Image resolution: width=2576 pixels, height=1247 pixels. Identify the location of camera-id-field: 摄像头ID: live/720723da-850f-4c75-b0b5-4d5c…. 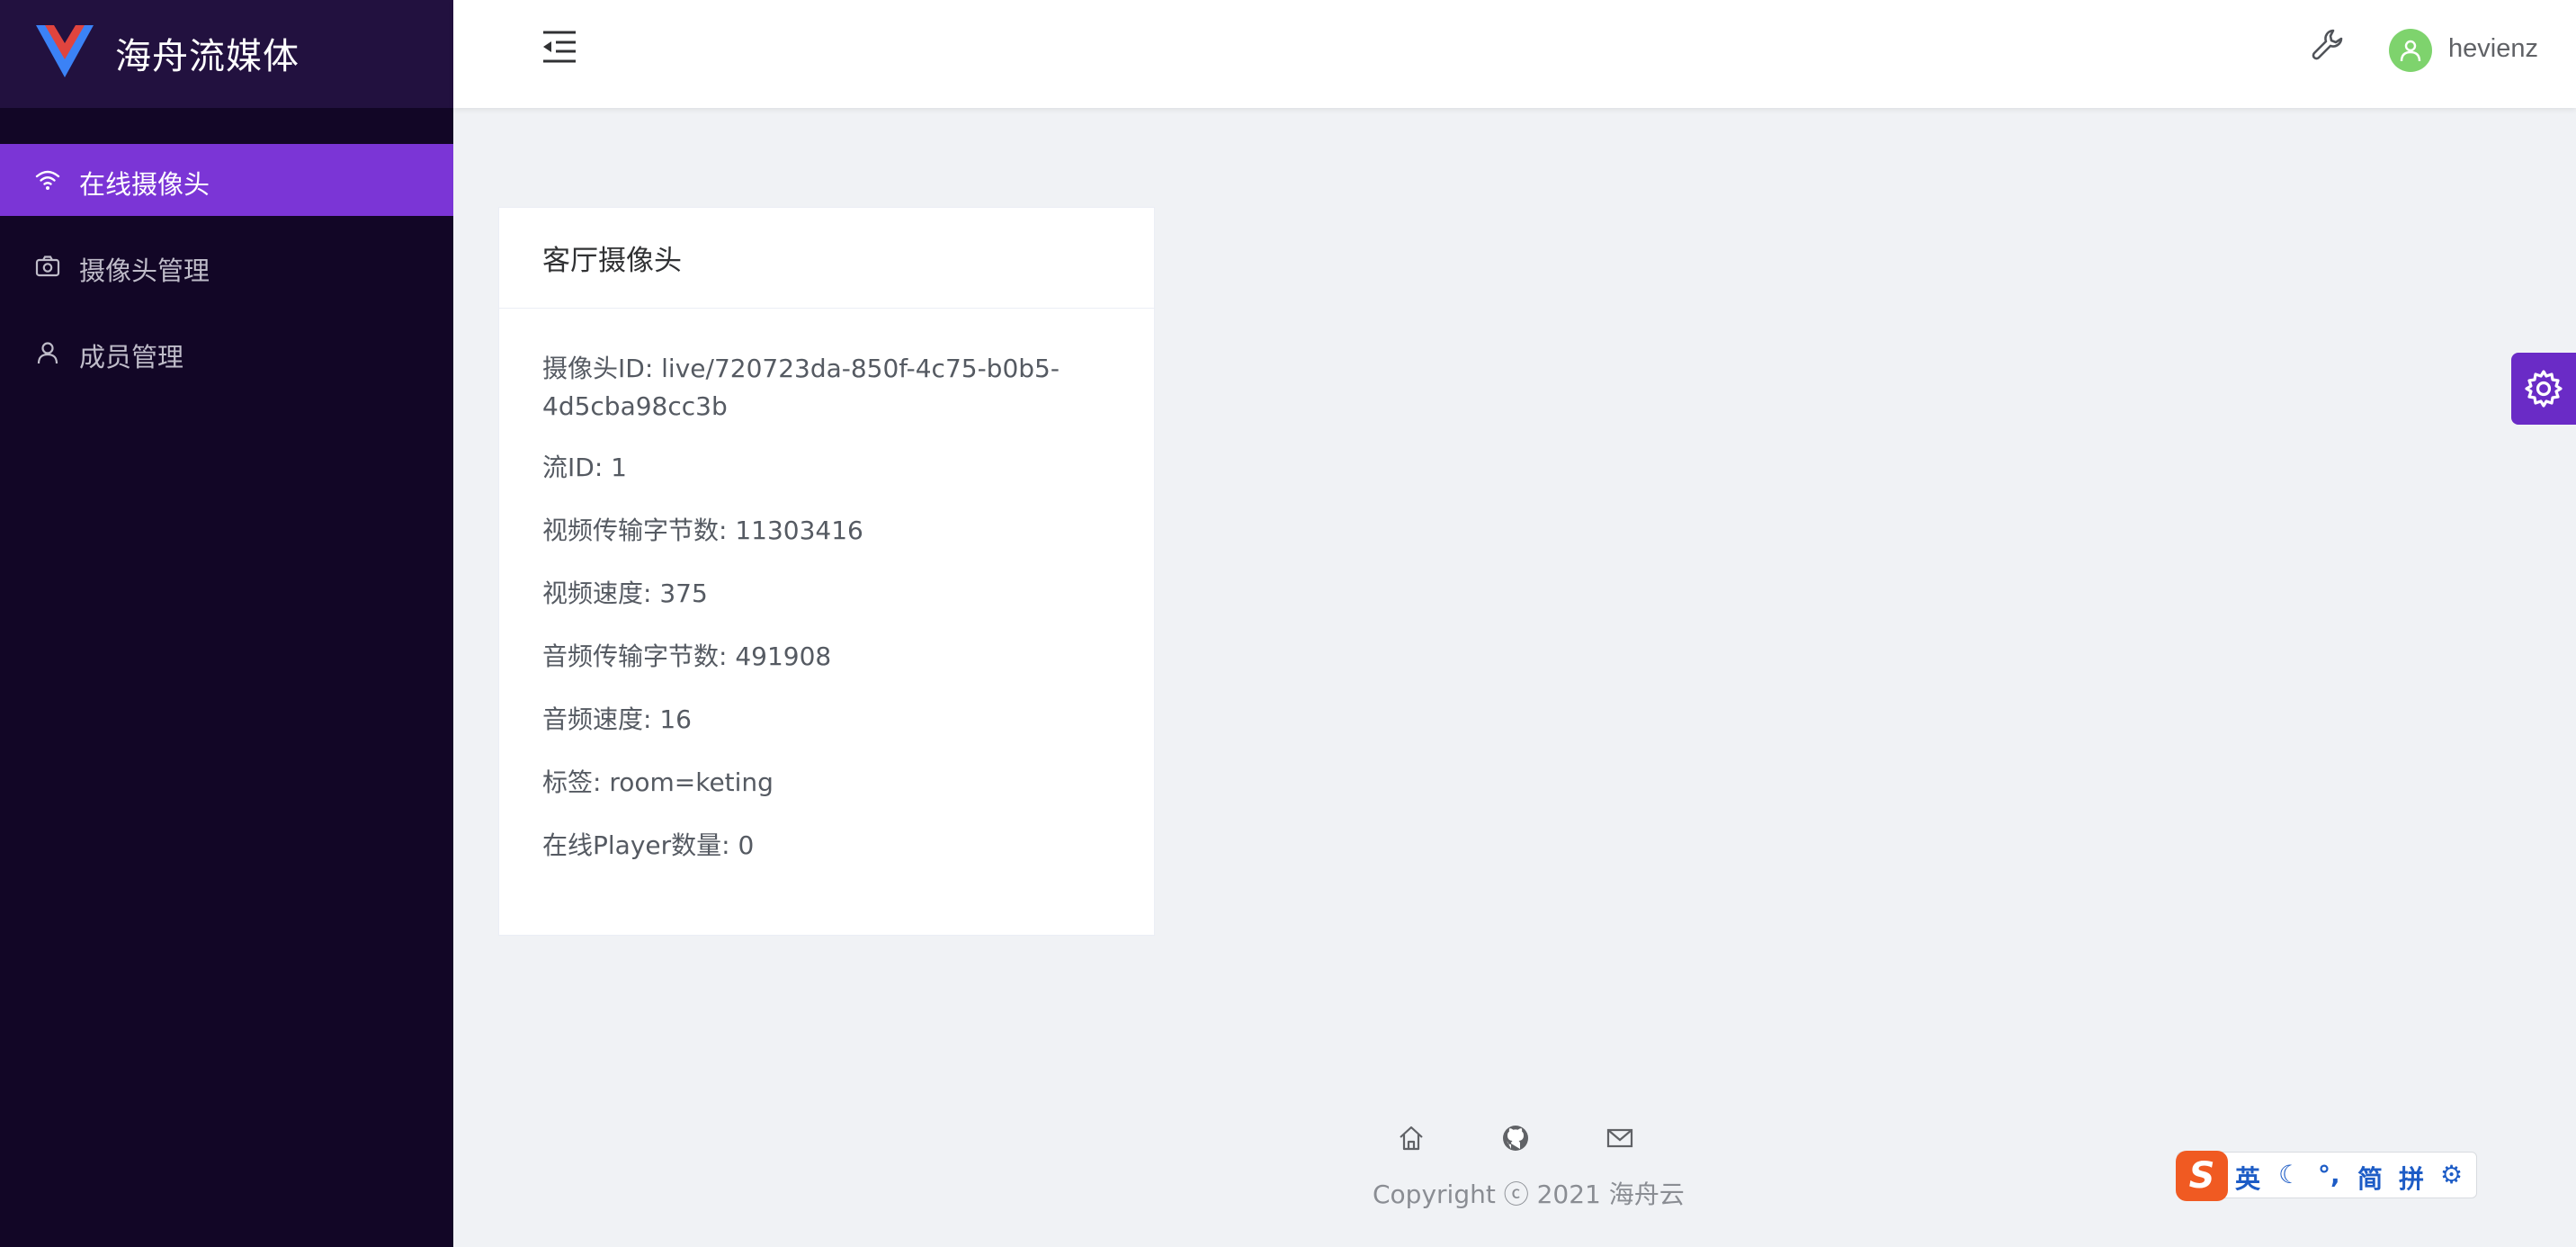
(801, 387).